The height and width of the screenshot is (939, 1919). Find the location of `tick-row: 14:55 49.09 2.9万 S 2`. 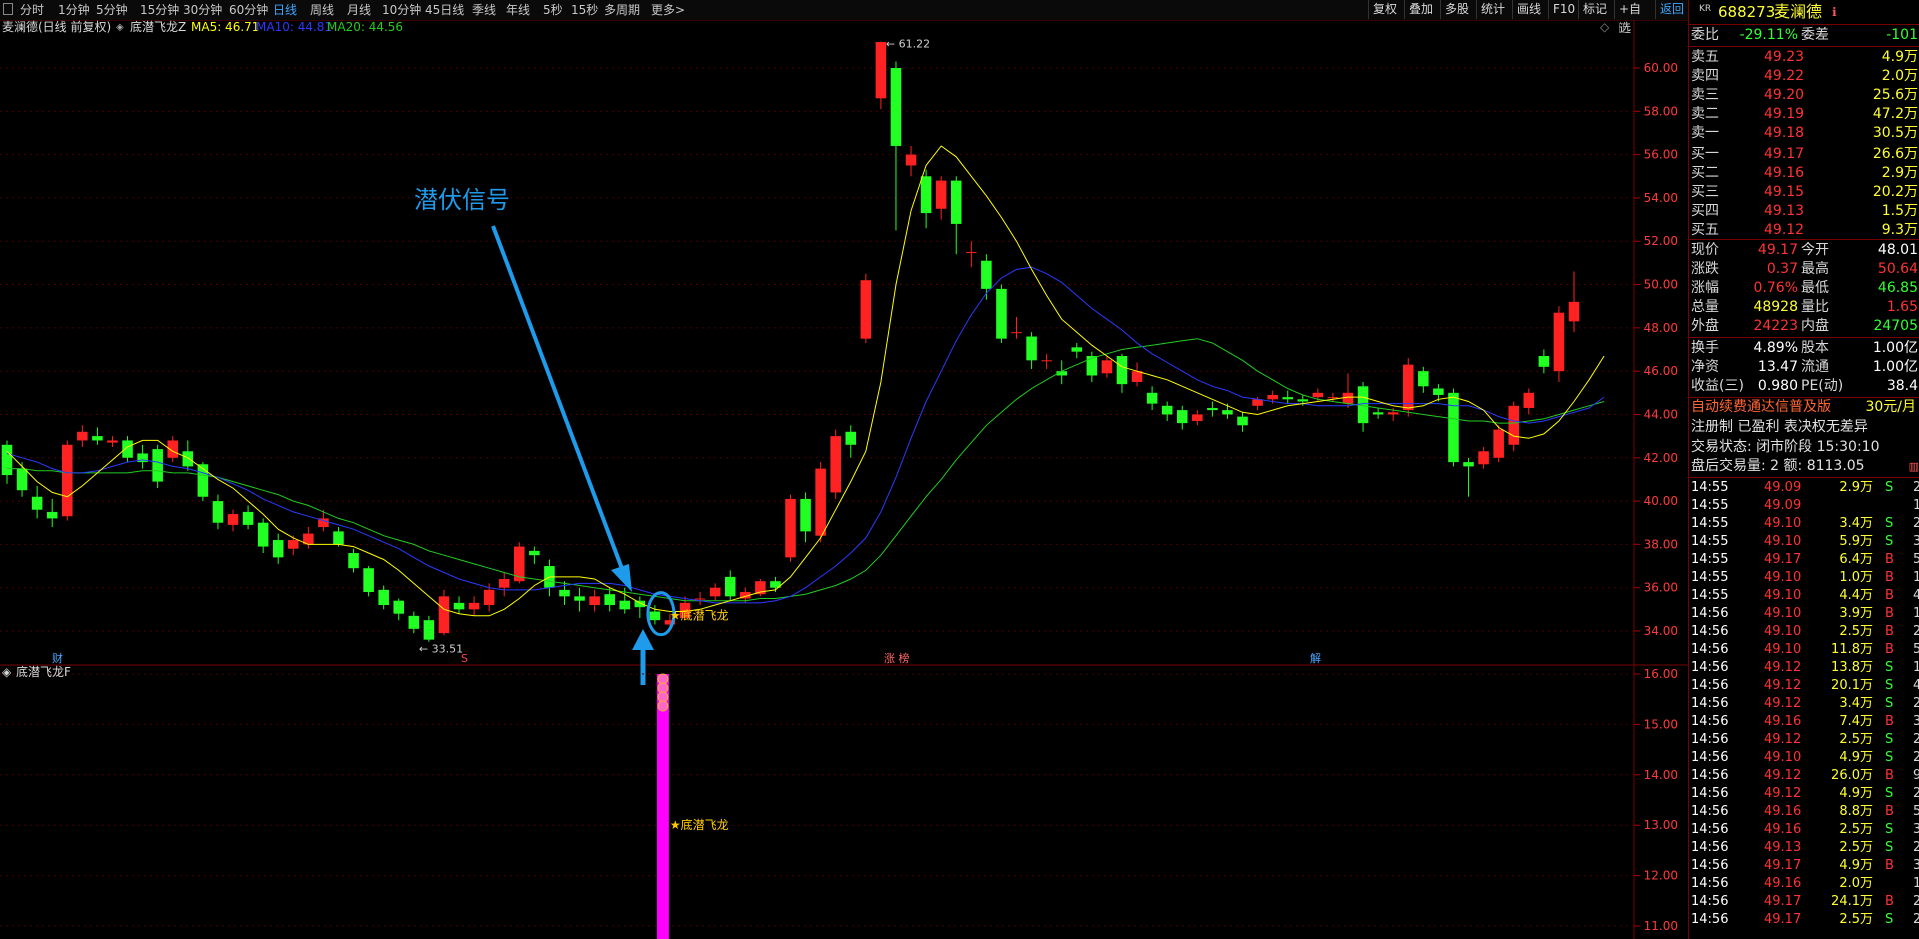

tick-row: 14:55 49.09 2.9万 S 2 is located at coordinates (1804, 488).